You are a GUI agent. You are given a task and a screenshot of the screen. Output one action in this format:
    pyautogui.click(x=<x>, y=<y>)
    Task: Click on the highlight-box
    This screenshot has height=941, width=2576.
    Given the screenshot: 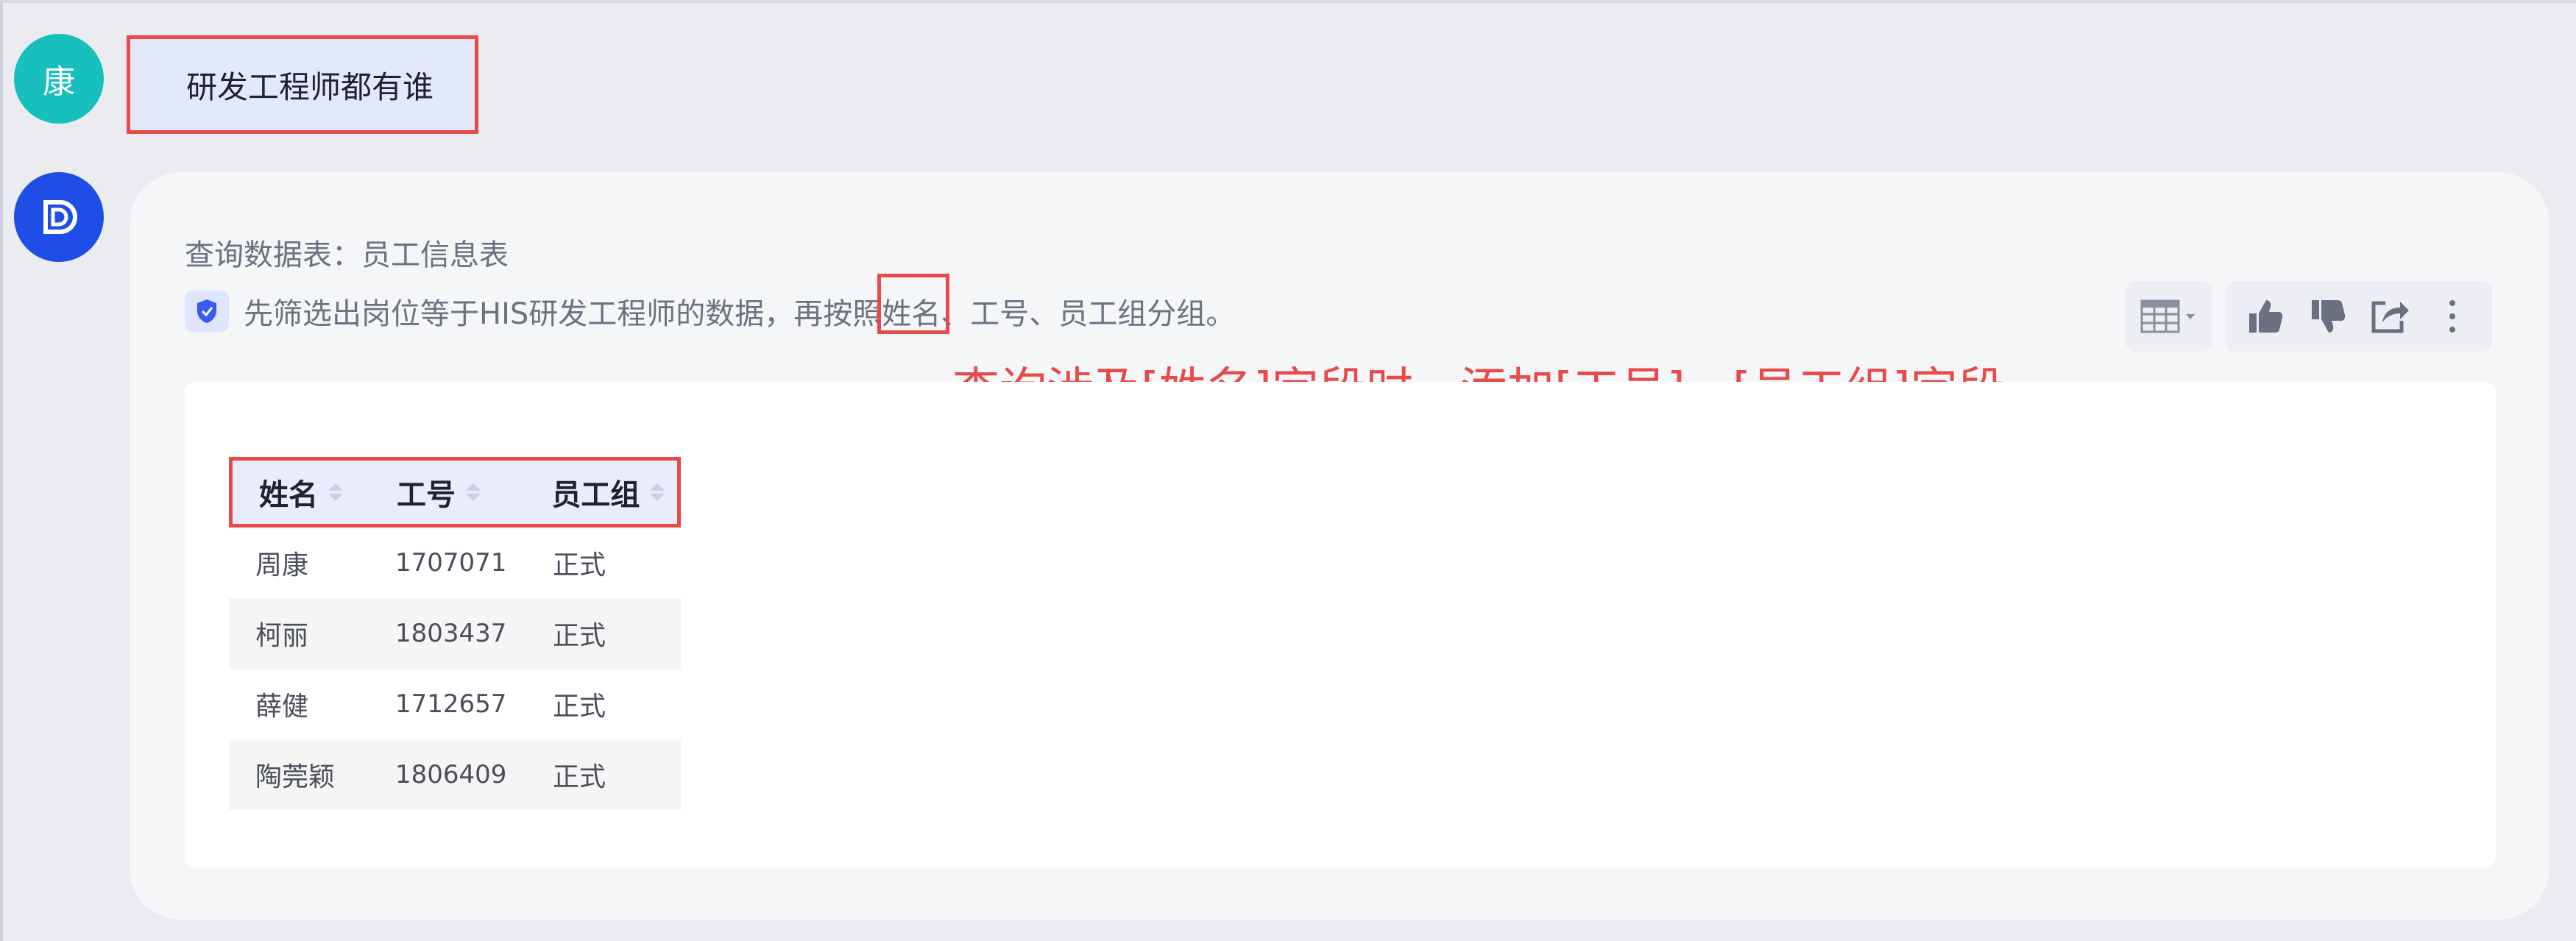 What is the action you would take?
    pyautogui.click(x=913, y=304)
    